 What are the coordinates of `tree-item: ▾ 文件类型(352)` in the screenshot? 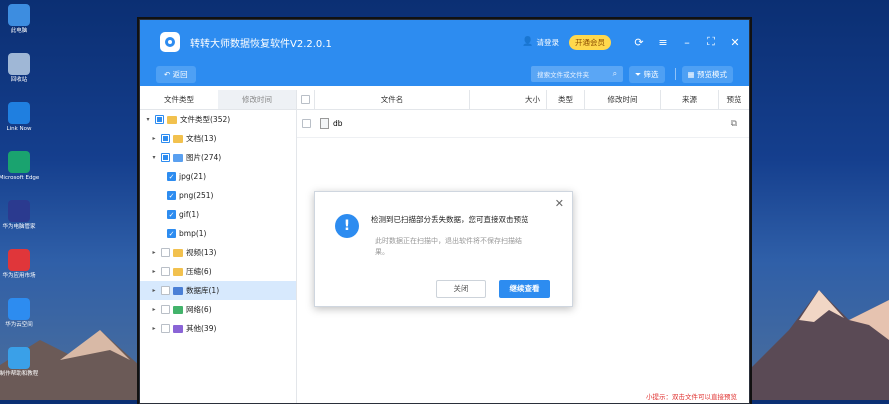 It's located at (218, 119).